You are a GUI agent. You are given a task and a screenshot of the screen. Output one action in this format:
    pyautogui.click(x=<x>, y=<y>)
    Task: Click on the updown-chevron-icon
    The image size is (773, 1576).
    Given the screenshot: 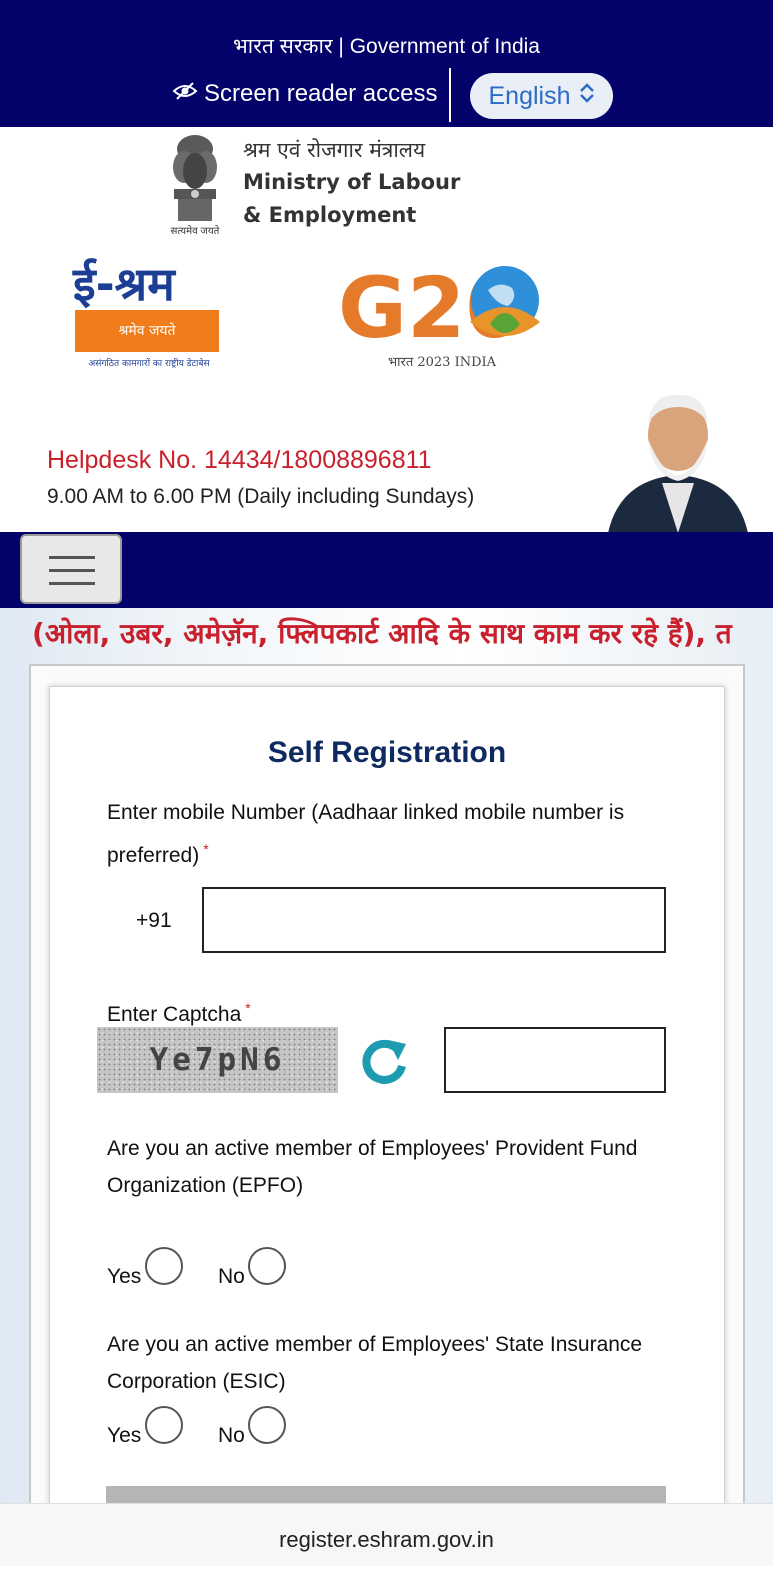 What is the action you would take?
    pyautogui.click(x=587, y=96)
    